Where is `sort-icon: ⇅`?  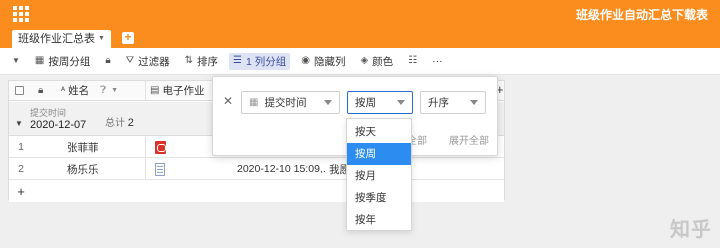
sort-icon: ⇅ is located at coordinates (188, 60).